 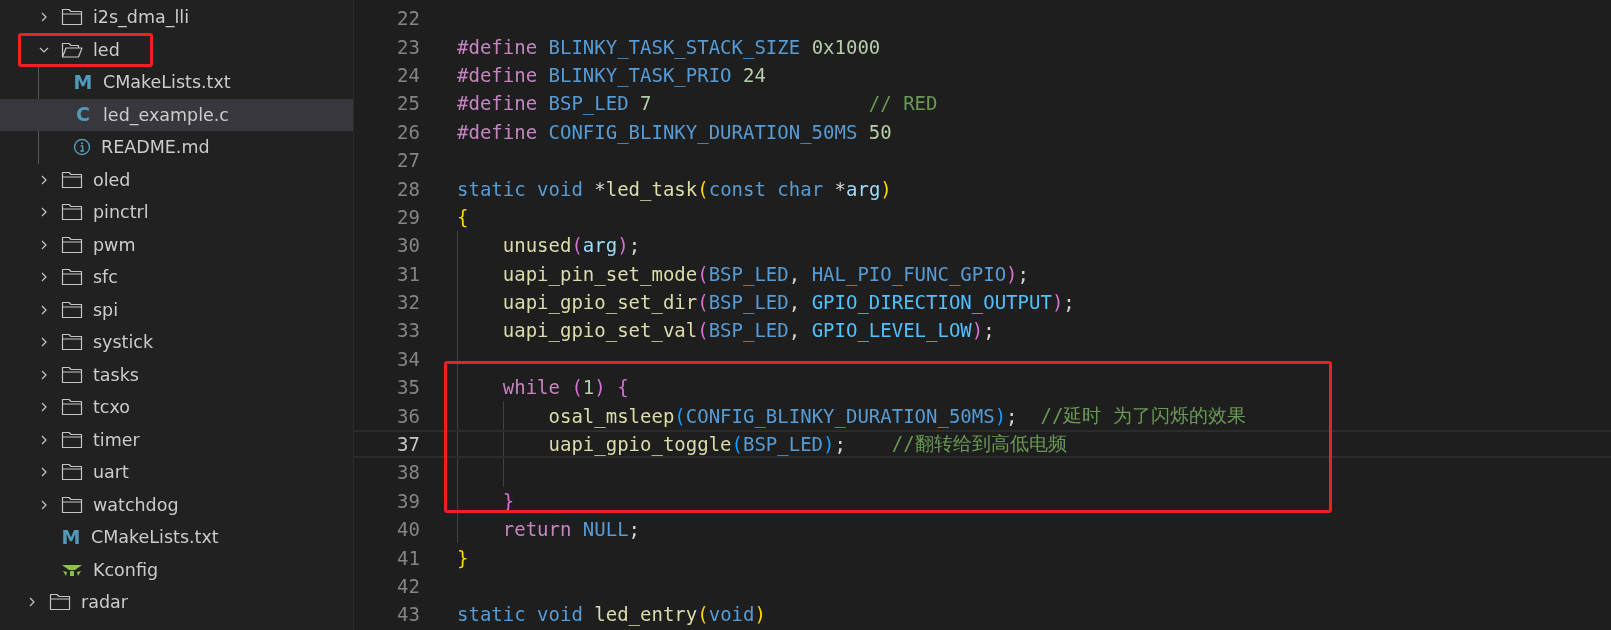 What do you see at coordinates (176, 569) in the screenshot?
I see `tree-item: Kconfig` at bounding box center [176, 569].